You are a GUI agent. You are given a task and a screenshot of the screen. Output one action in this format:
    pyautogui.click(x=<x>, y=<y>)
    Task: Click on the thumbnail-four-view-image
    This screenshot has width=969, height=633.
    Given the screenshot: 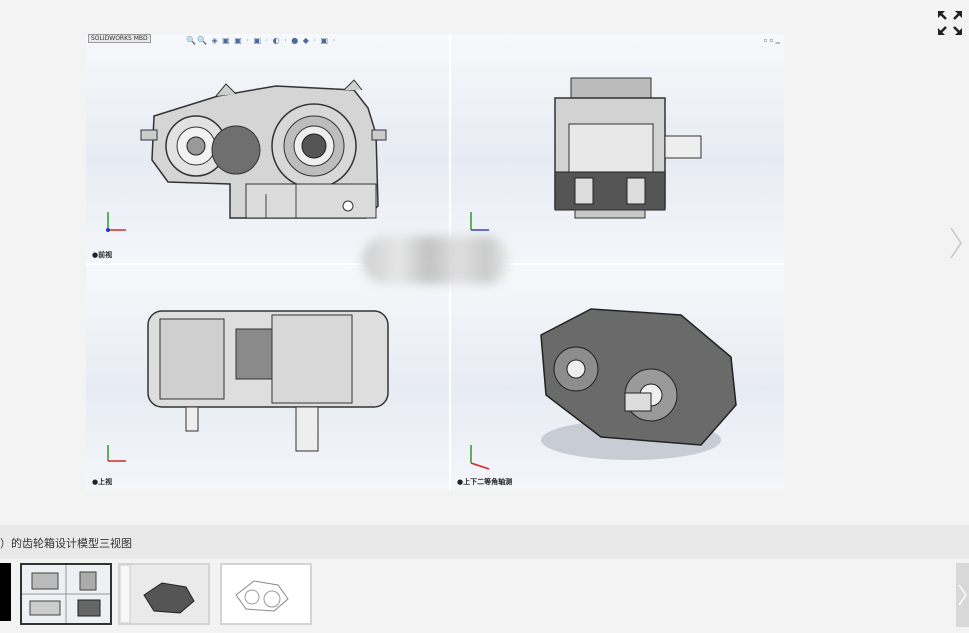 What is the action you would take?
    pyautogui.click(x=66, y=594)
    